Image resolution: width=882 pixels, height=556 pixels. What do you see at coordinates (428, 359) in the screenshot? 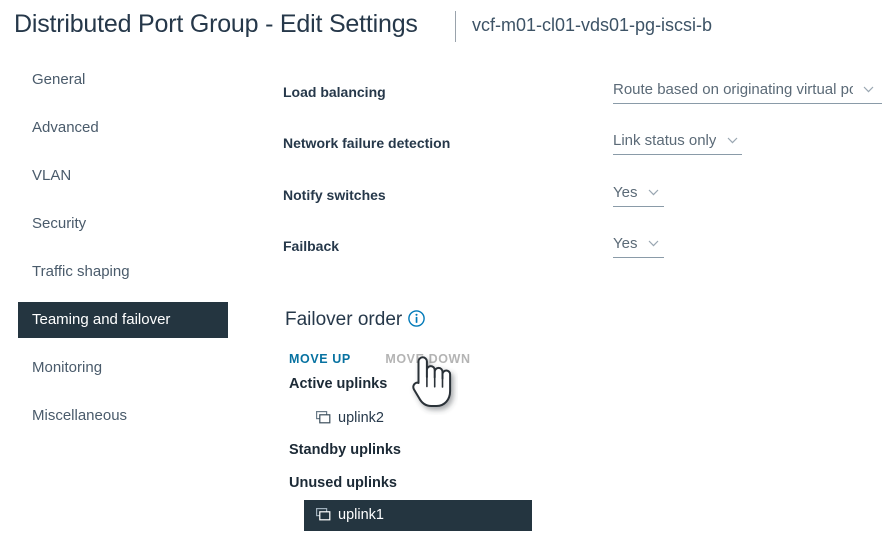
I see `move-down-button: MOVE DOWN` at bounding box center [428, 359].